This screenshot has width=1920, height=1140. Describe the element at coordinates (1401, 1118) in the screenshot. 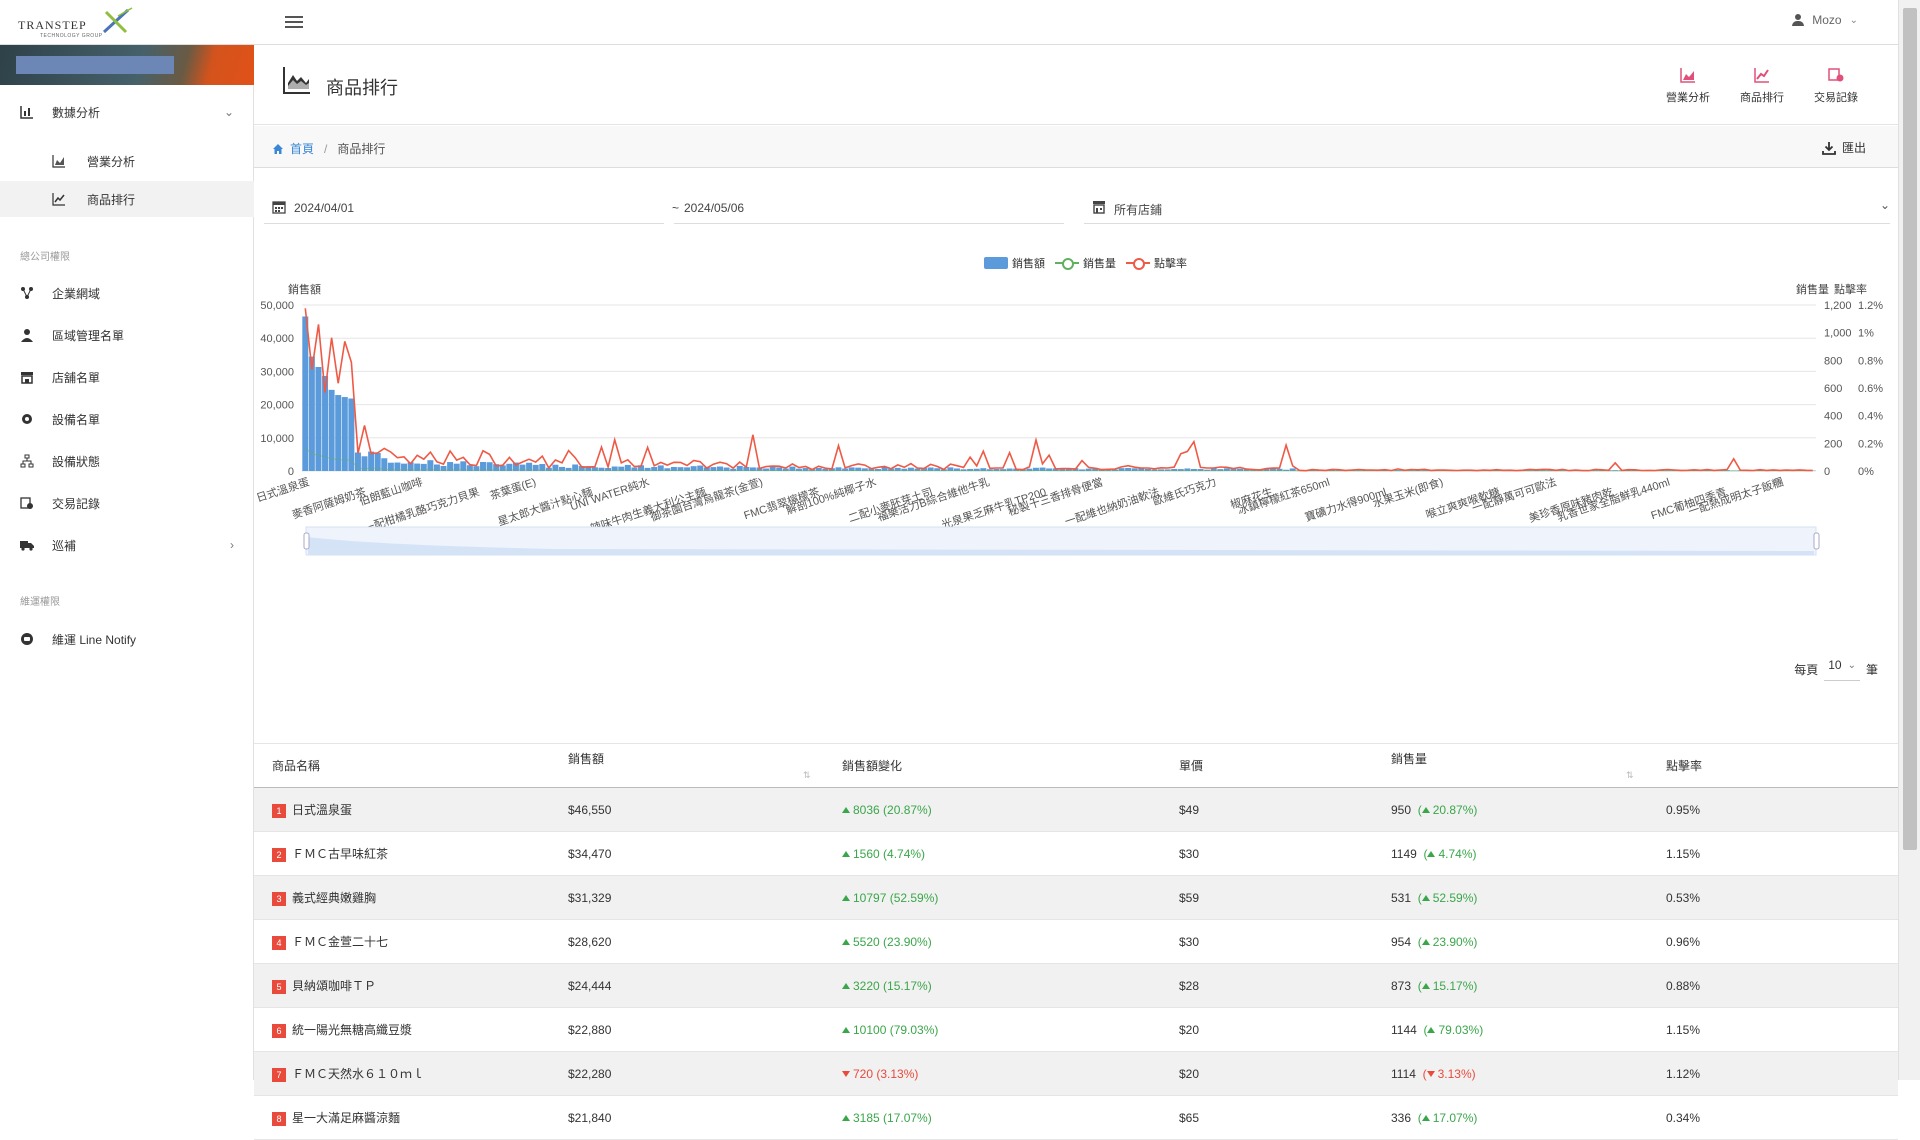

I see `quantity-value: 336` at that location.